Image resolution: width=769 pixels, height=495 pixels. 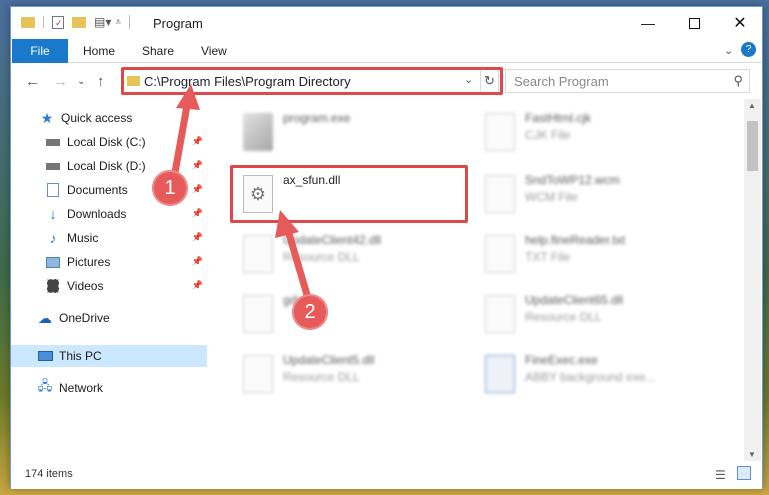 What do you see at coordinates (287, 224) in the screenshot?
I see `arrow-2-head` at bounding box center [287, 224].